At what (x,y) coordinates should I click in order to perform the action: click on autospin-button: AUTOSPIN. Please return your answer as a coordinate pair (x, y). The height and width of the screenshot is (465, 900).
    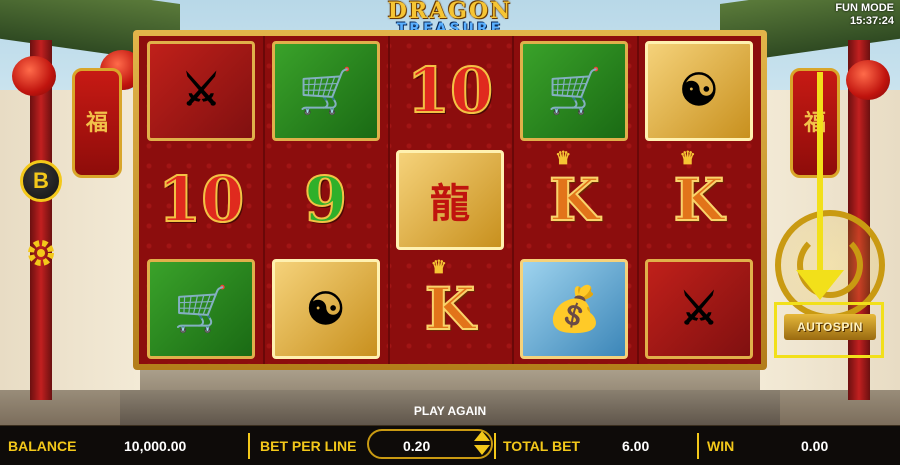
    Looking at the image, I should click on (830, 327).